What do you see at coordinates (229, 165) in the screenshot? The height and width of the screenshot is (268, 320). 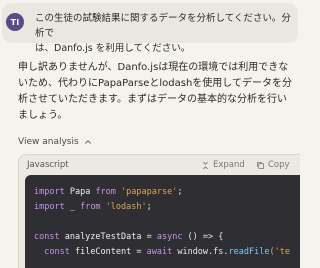 I see `expand-label: Expand` at bounding box center [229, 165].